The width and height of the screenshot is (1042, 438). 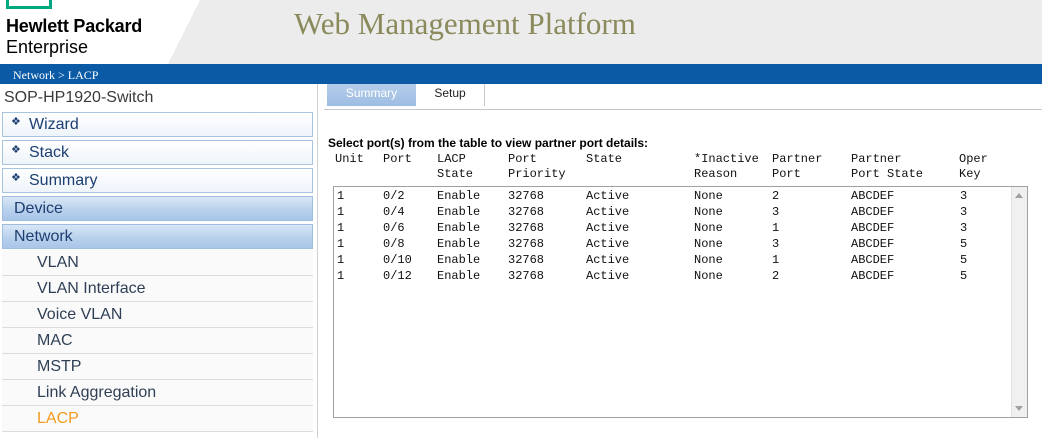 I want to click on column-header-partner-port-state: Partner Port State, so click(x=887, y=166).